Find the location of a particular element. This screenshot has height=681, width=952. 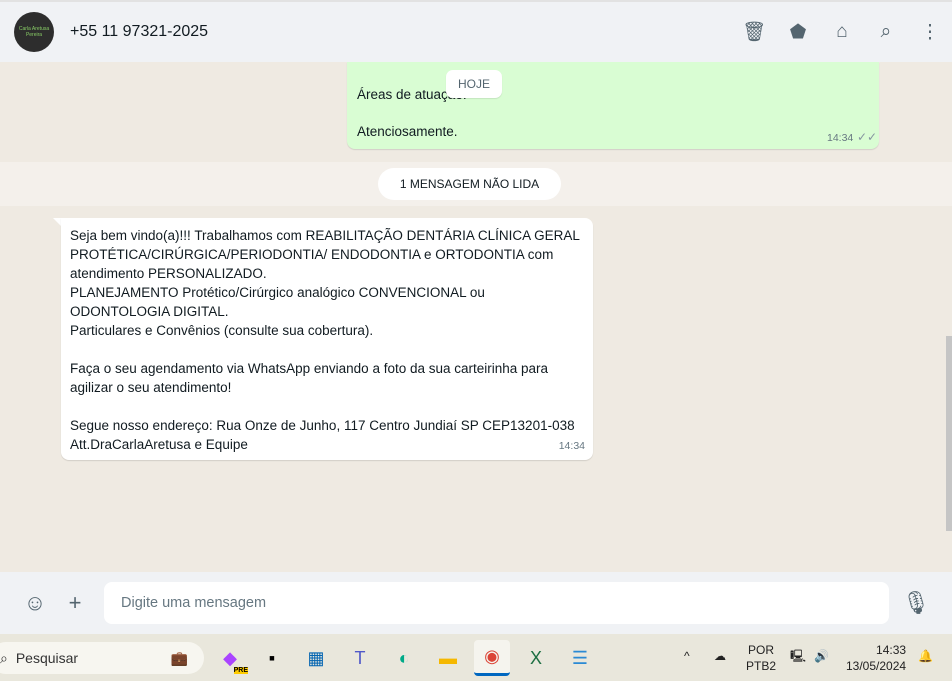

double-check-icon: ✓✓ is located at coordinates (867, 137).